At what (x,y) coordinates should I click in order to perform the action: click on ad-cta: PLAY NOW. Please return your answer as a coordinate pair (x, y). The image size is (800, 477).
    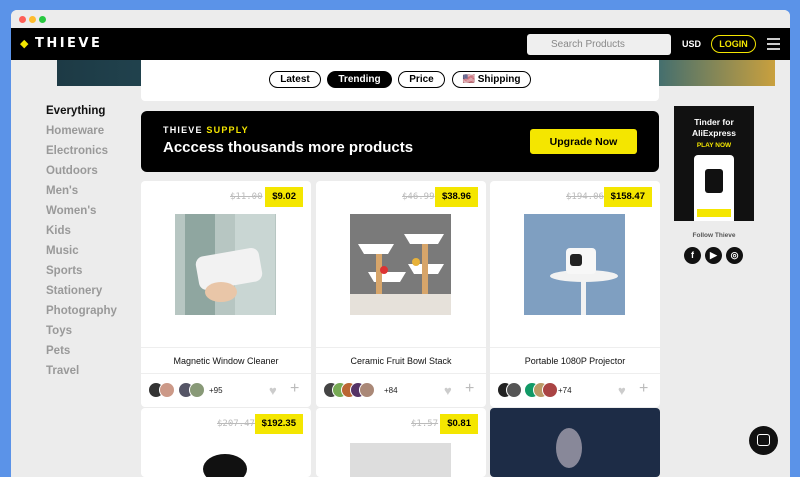
    Looking at the image, I should click on (714, 145).